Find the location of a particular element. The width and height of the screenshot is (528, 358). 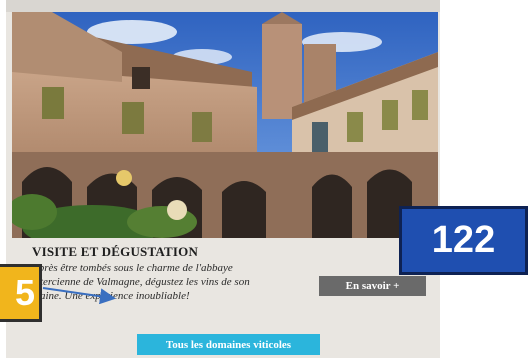

annotation-badge-5: 5 is located at coordinates (21, 293).